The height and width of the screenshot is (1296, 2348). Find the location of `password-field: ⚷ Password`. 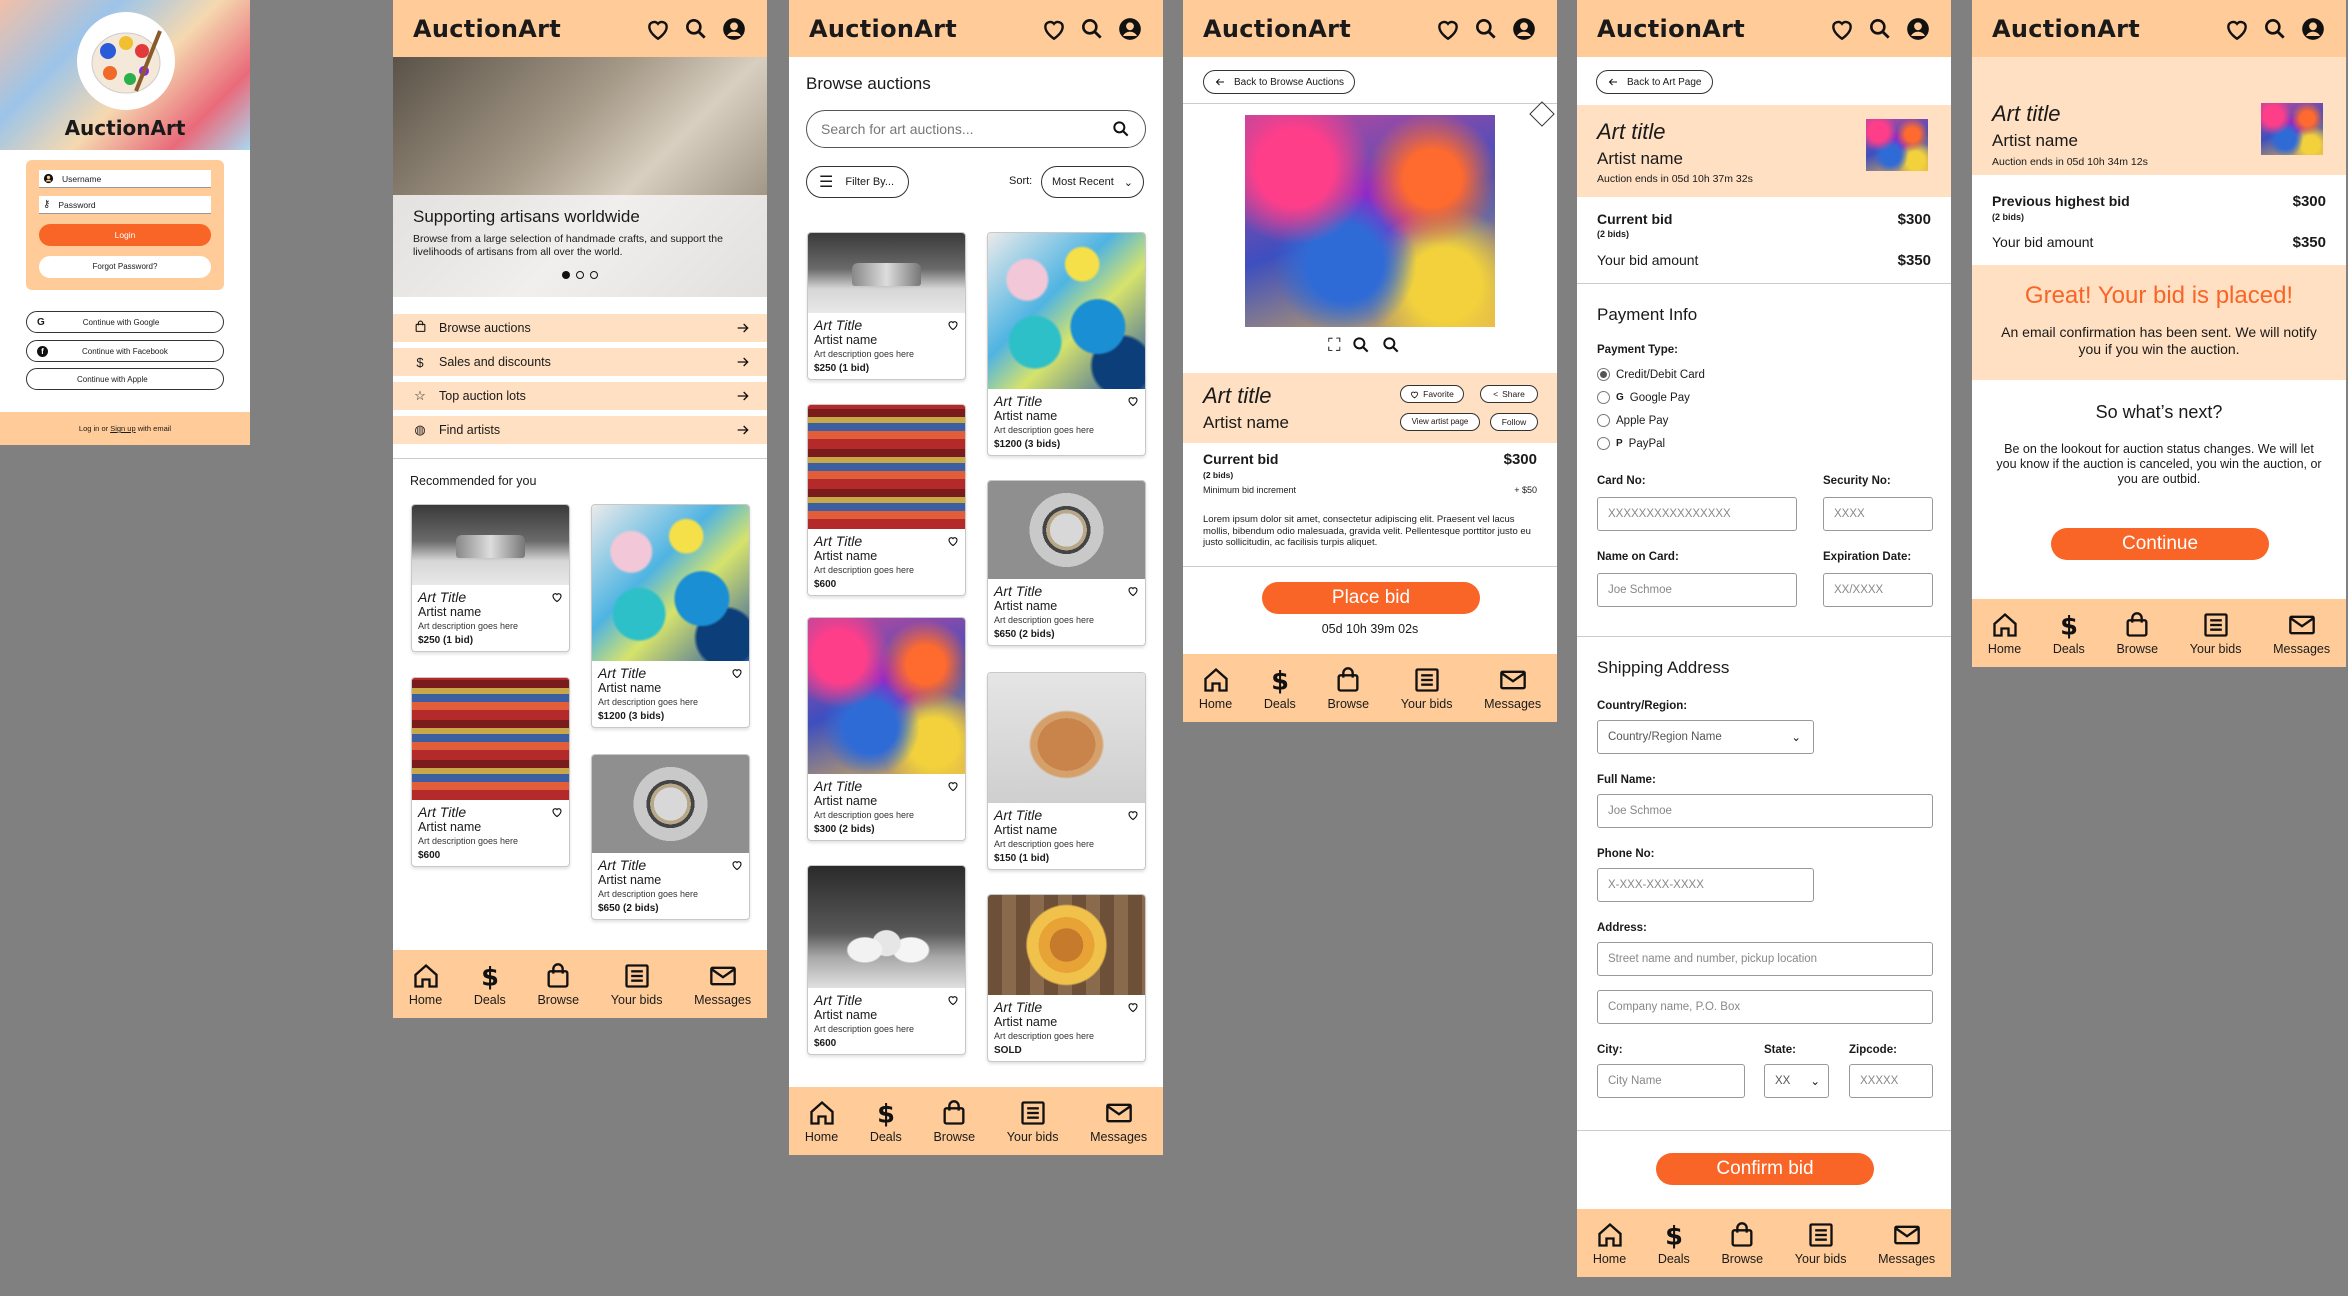

password-field: ⚷ Password is located at coordinates (125, 205).